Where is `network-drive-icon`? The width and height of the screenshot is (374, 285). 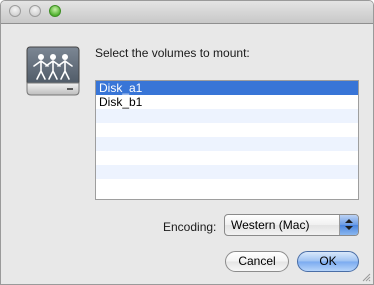
network-drive-icon is located at coordinates (53, 71).